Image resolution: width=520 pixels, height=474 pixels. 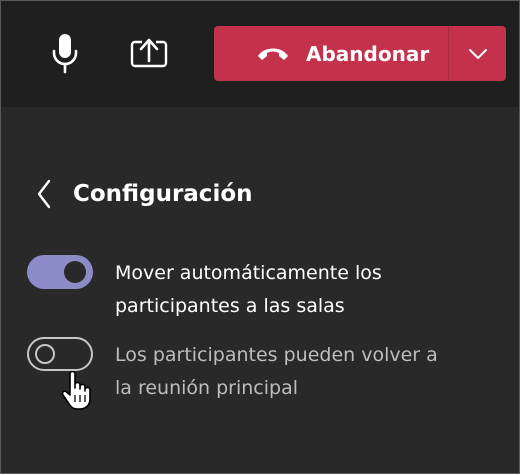 What do you see at coordinates (60, 272) in the screenshot?
I see `auto-move-toggle` at bounding box center [60, 272].